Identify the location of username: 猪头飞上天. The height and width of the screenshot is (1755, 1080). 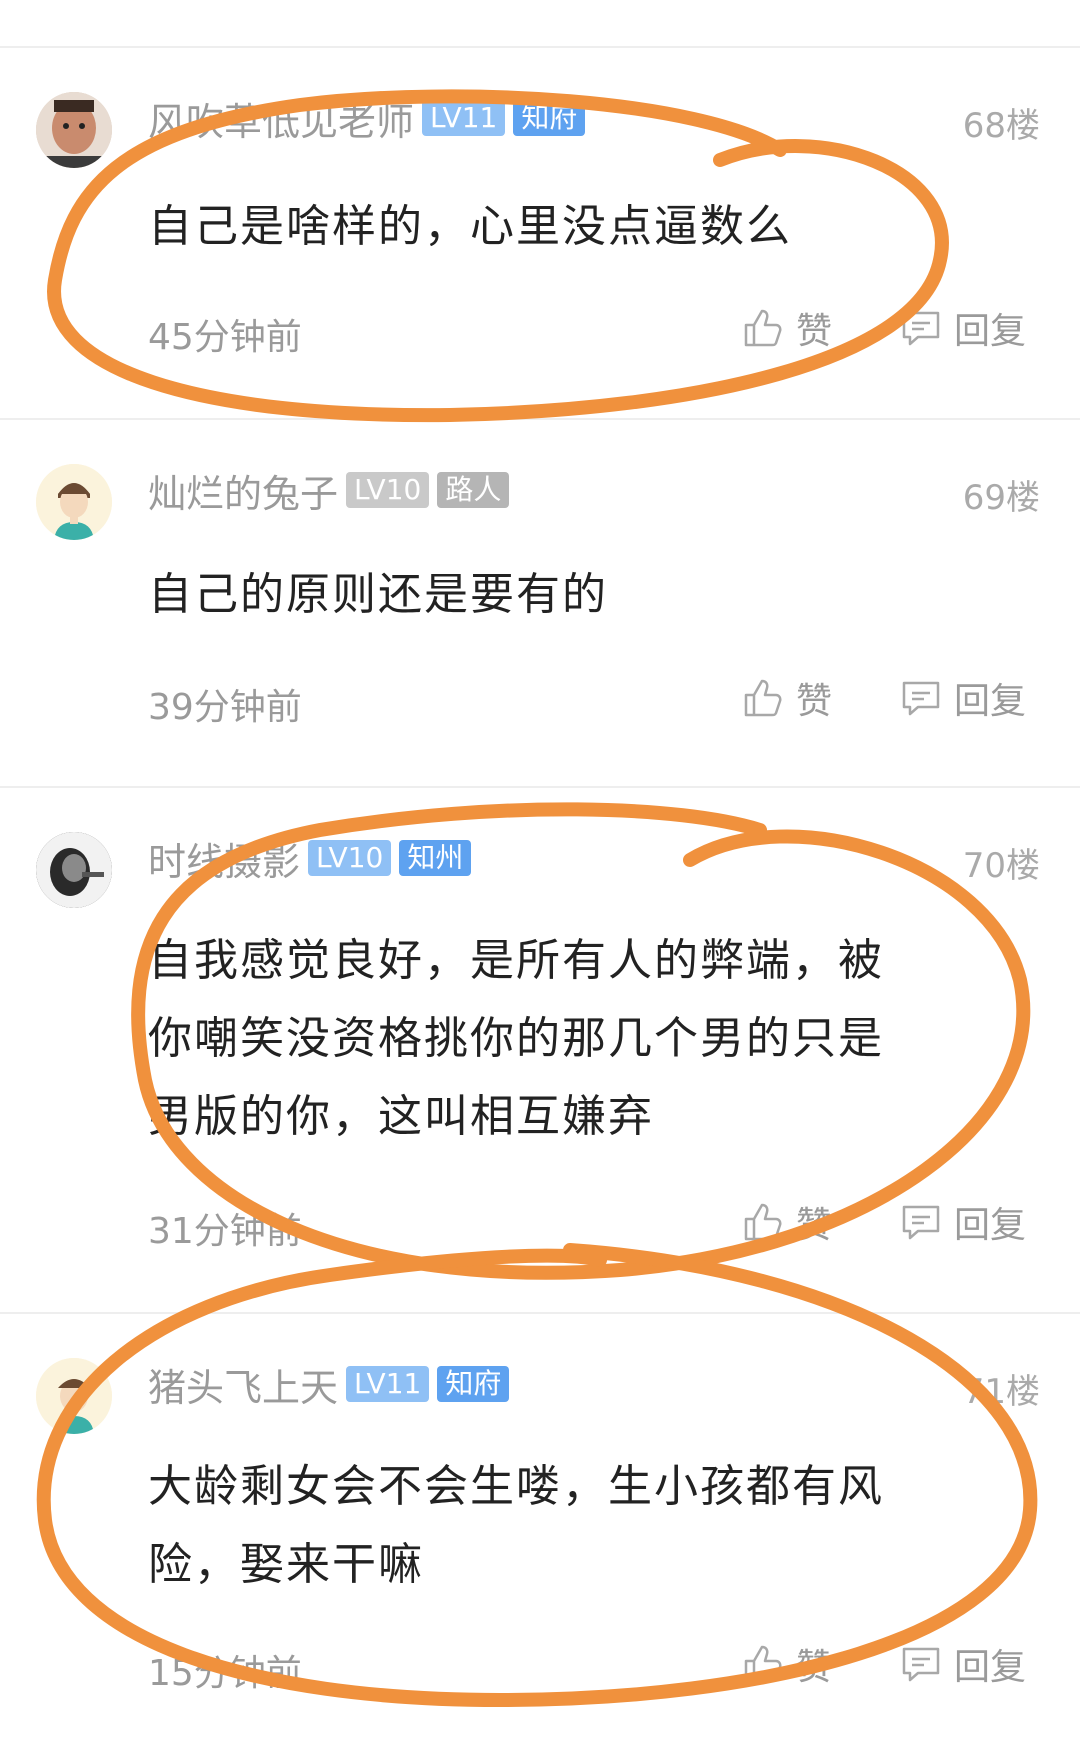
(243, 1384).